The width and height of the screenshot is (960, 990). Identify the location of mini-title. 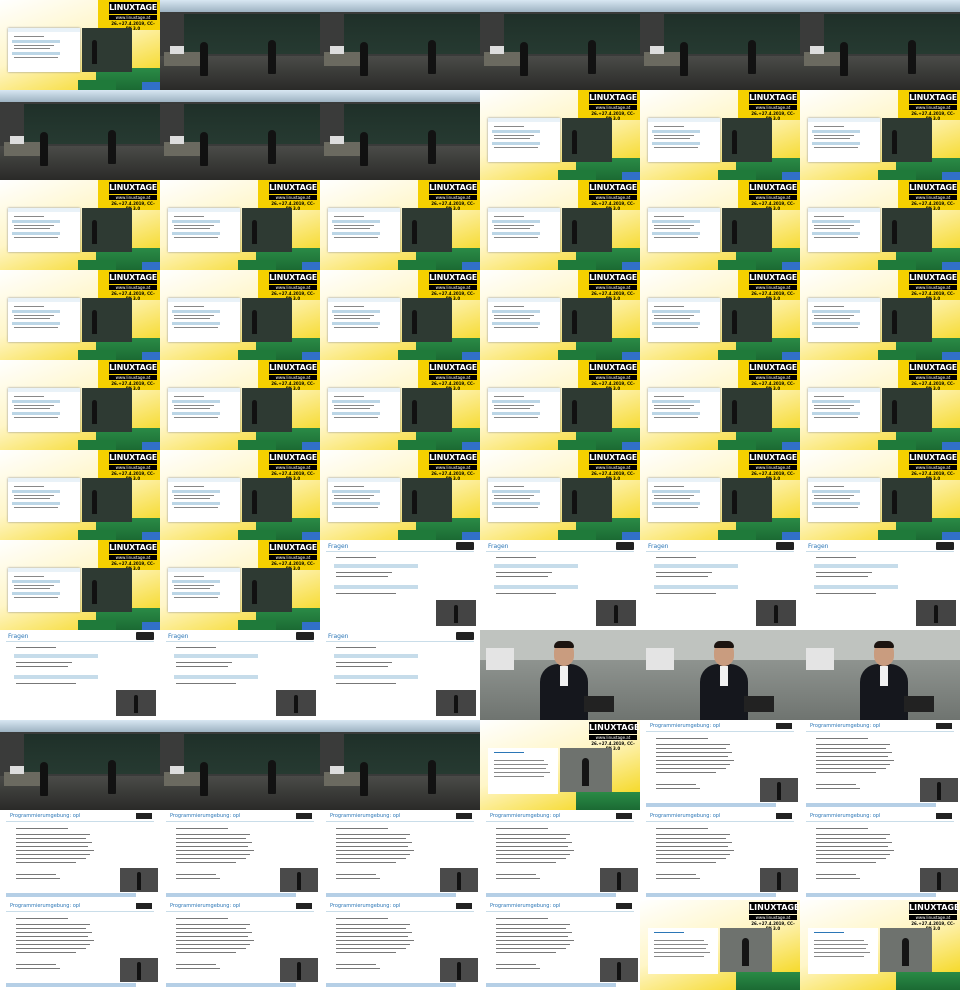
(509, 752).